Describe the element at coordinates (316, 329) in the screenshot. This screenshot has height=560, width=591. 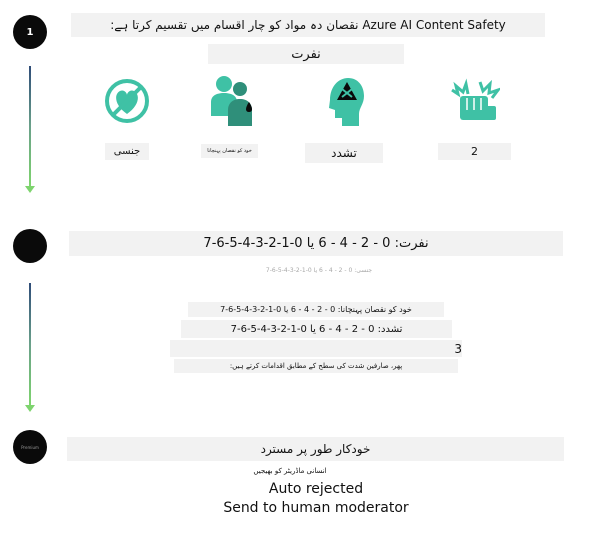
I see `violence-severity-levels: تشدد: 0 - 2 - 4 - 6 یا 0-1-2-3-4-5-6-7` at that location.